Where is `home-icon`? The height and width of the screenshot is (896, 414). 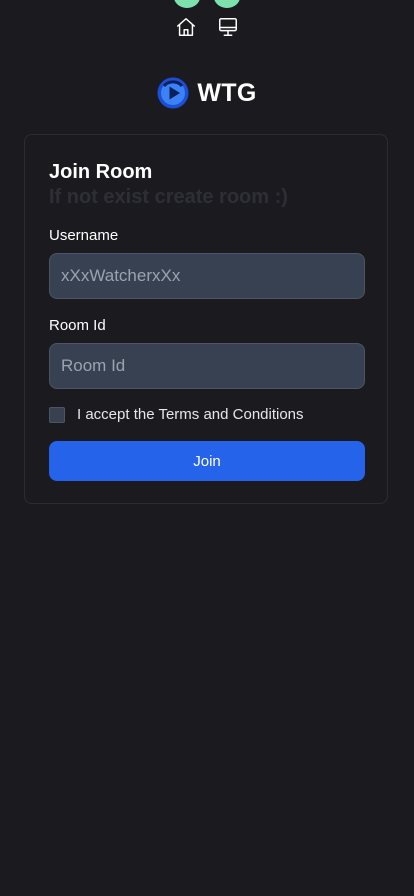 home-icon is located at coordinates (186, 27).